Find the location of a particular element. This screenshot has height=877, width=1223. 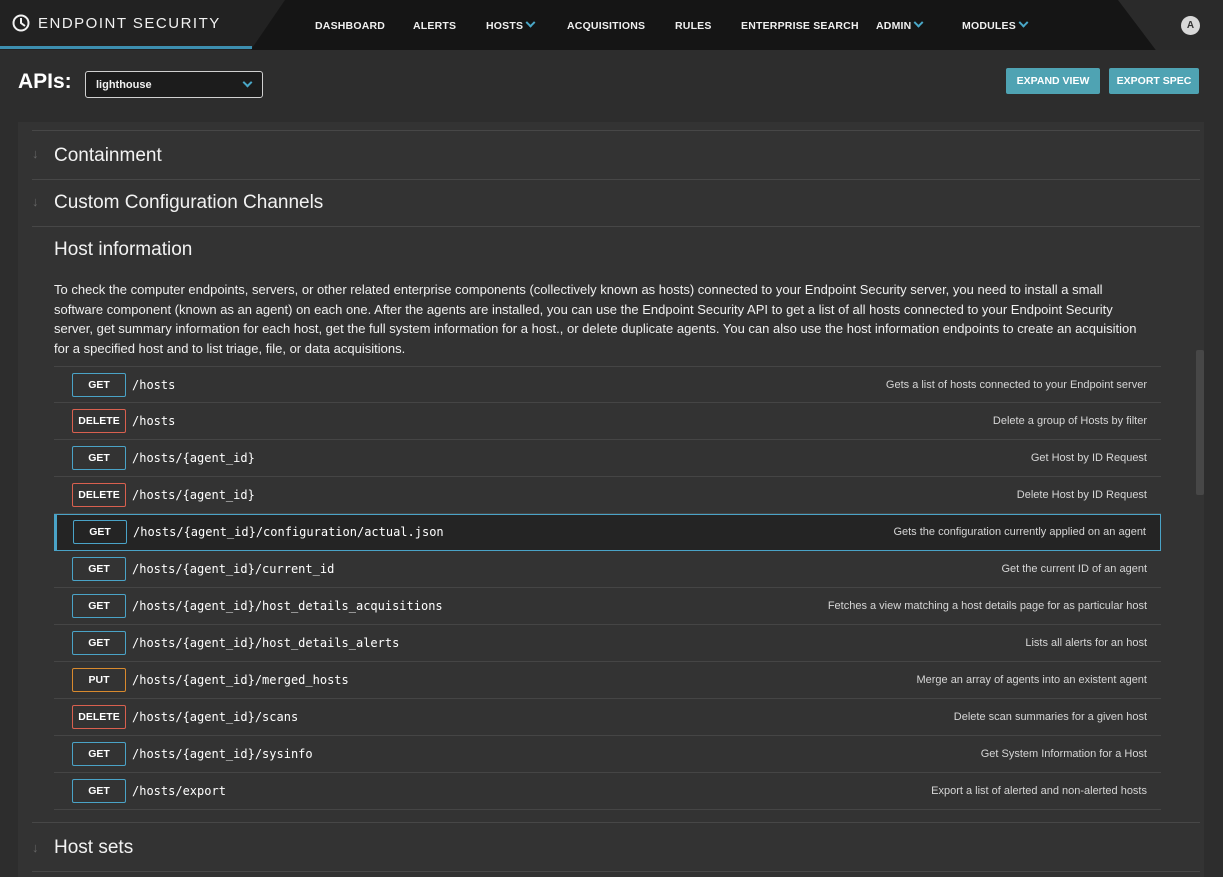

nav-hosts-label: HOSTS is located at coordinates (505, 26).